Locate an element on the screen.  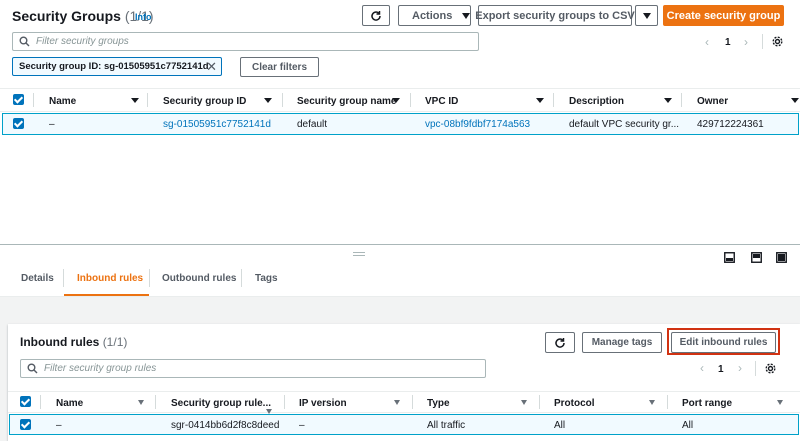
column-header-vpc-id: VPC ID is located at coordinates (441, 101).